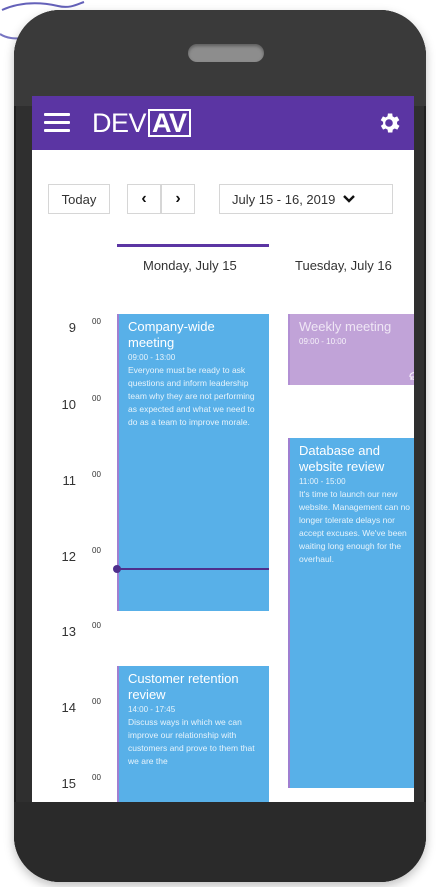  Describe the element at coordinates (183, 686) in the screenshot. I see `event-title: Customer retention review` at that location.